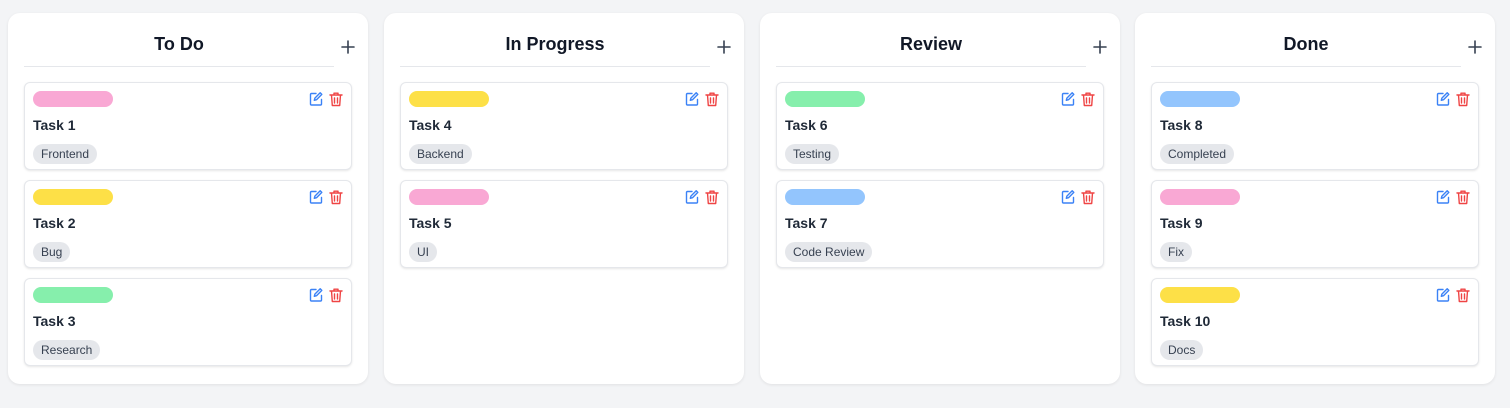  What do you see at coordinates (440, 154) in the screenshot?
I see `task-tag: Backend` at bounding box center [440, 154].